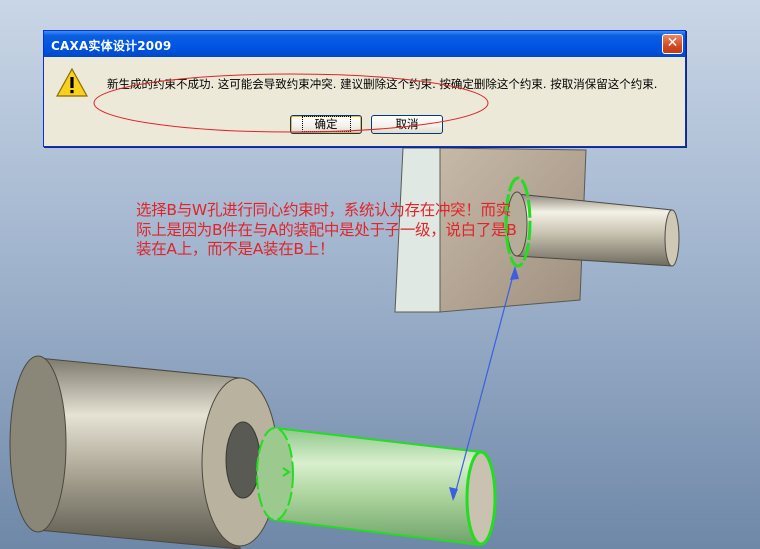 Image resolution: width=760 pixels, height=549 pixels. Describe the element at coordinates (72, 82) in the screenshot. I see `warning-icon` at that location.